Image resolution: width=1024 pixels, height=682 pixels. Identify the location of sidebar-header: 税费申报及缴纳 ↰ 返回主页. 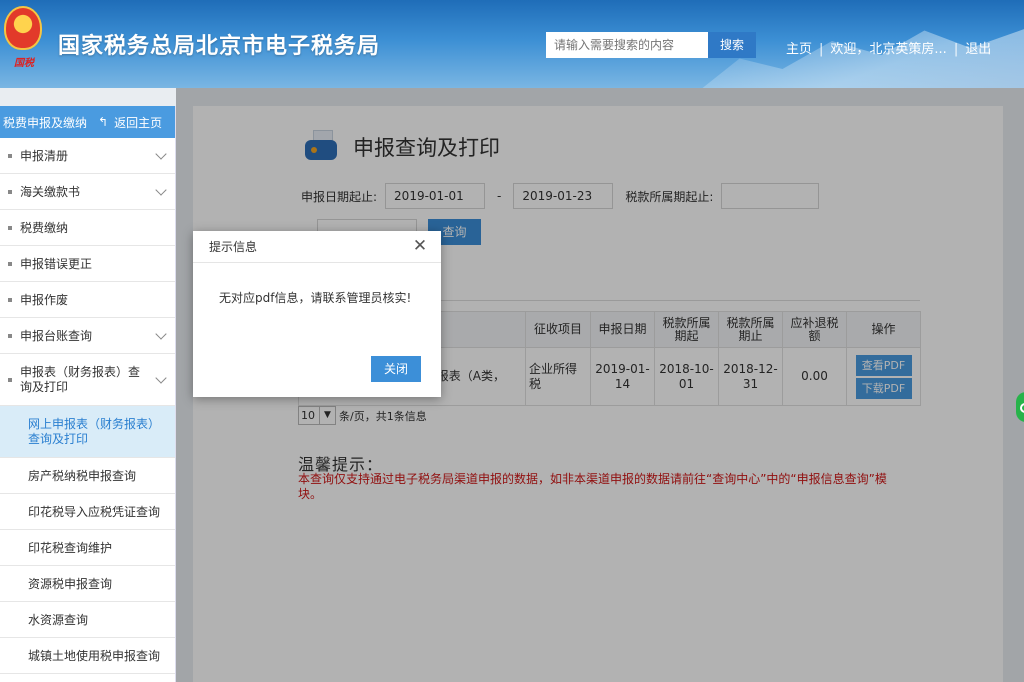
(87, 122).